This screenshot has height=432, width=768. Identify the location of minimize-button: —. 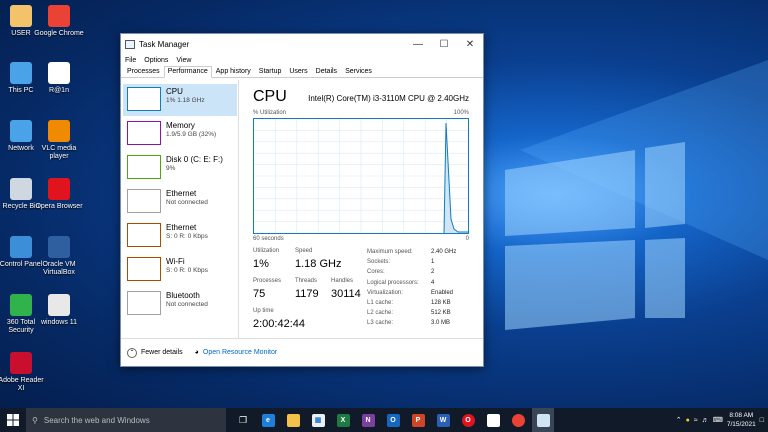
(418, 44).